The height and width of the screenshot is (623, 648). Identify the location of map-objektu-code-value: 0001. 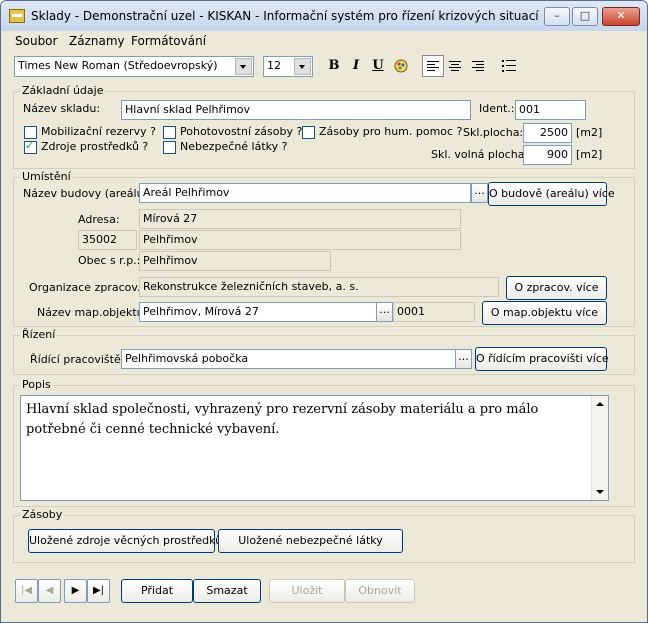
(411, 311).